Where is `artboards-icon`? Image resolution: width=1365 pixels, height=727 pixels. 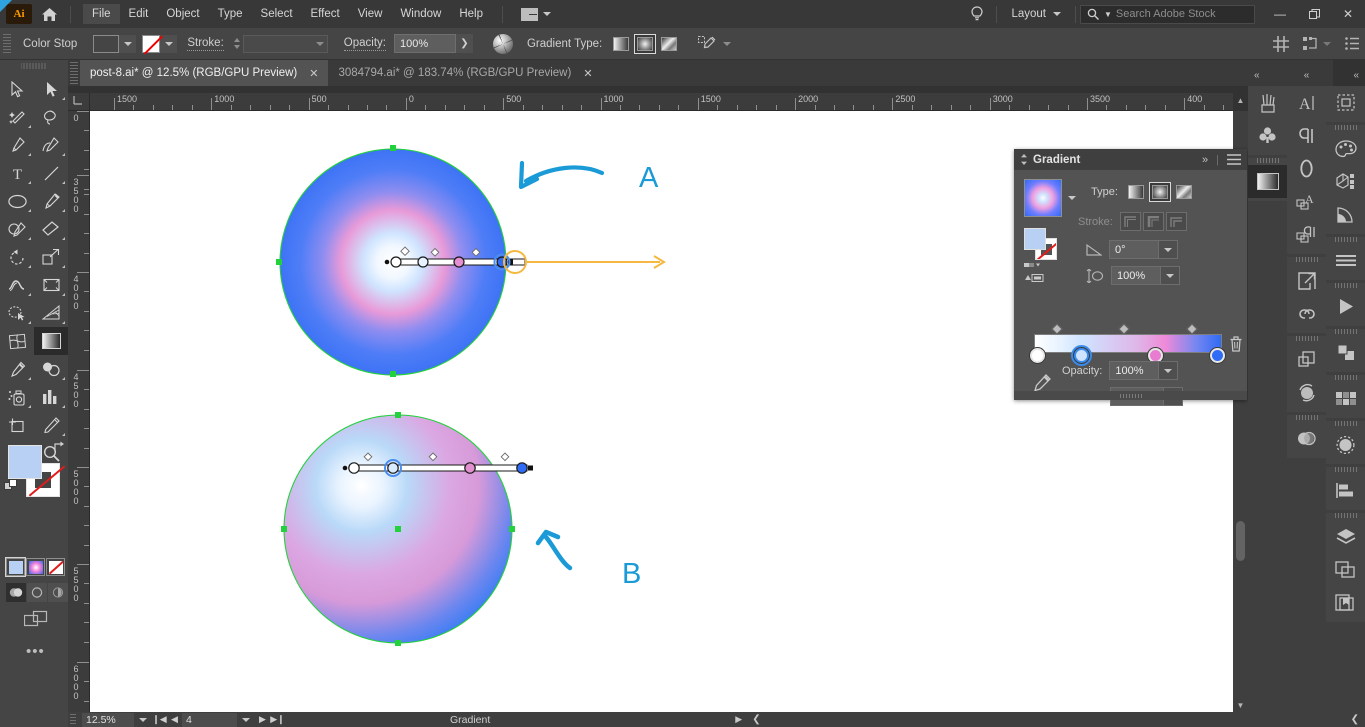
artboards-icon is located at coordinates (1345, 102).